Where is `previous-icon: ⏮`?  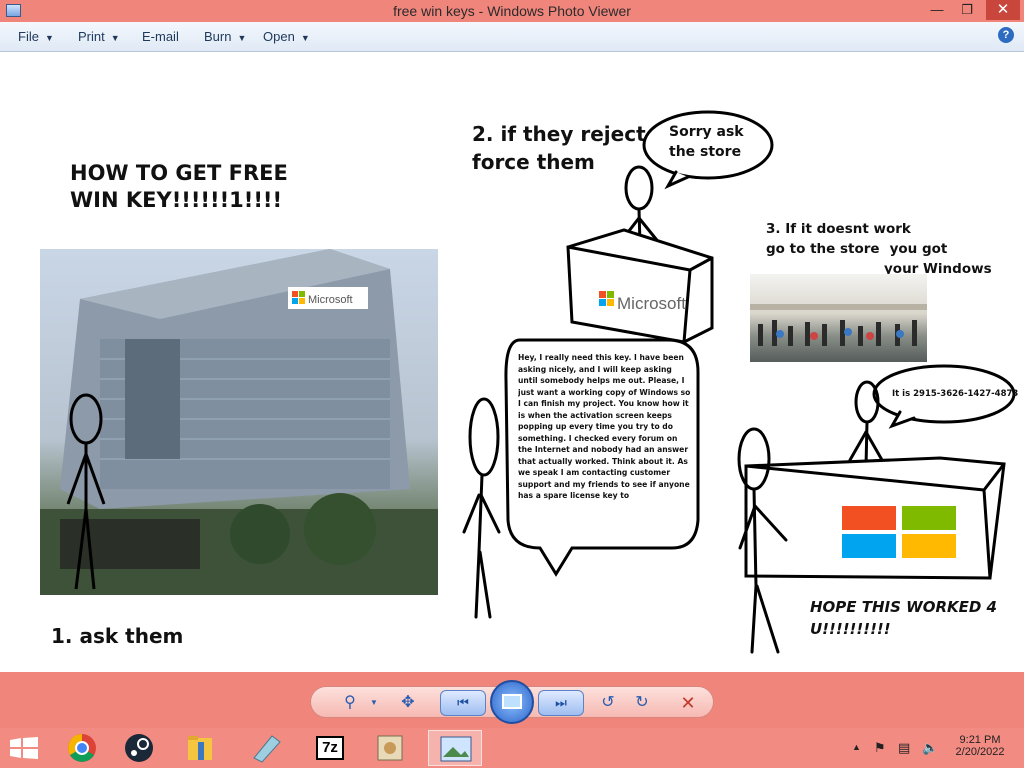
previous-icon: ⏮ is located at coordinates (463, 702).